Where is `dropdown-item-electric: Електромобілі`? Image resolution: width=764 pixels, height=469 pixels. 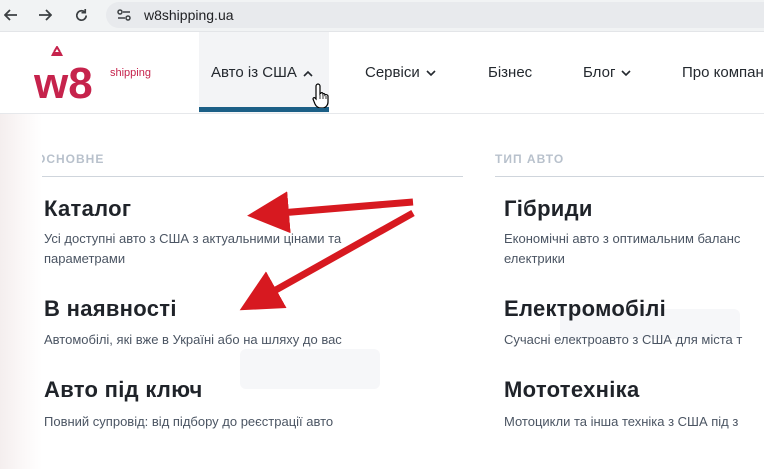 dropdown-item-electric: Електромобілі is located at coordinates (585, 309).